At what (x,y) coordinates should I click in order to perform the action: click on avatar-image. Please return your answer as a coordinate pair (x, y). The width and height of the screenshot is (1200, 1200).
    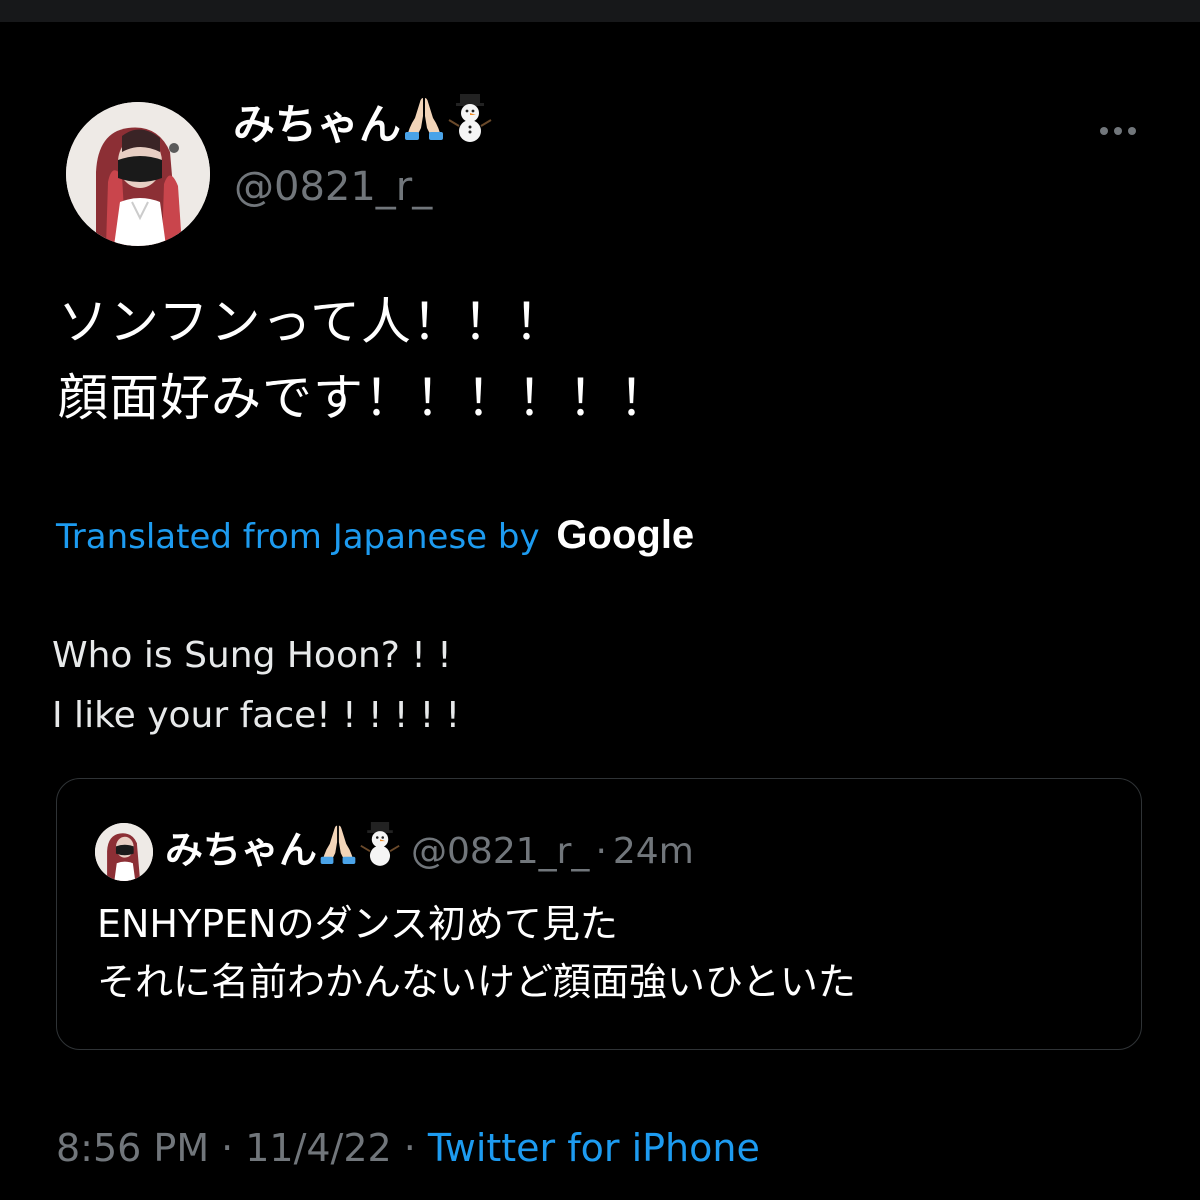
    Looking at the image, I should click on (138, 174).